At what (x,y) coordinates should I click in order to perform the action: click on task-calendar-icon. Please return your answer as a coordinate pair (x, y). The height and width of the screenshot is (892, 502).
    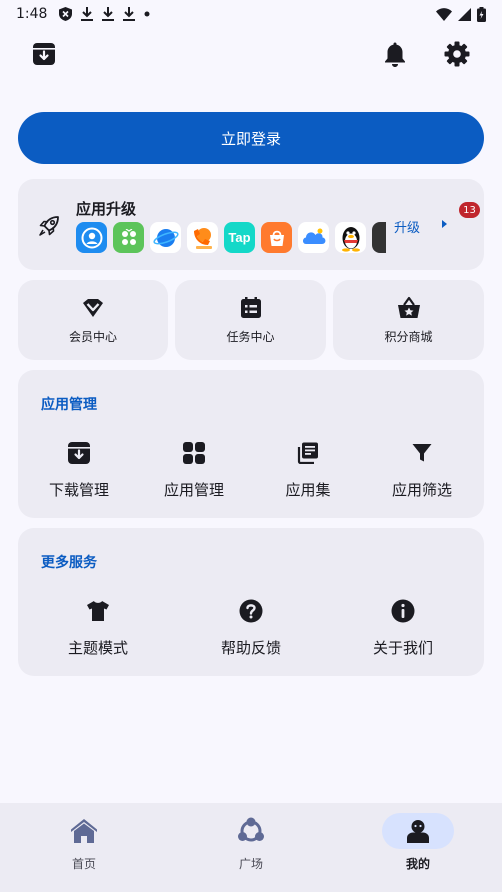
    Looking at the image, I should click on (250, 307).